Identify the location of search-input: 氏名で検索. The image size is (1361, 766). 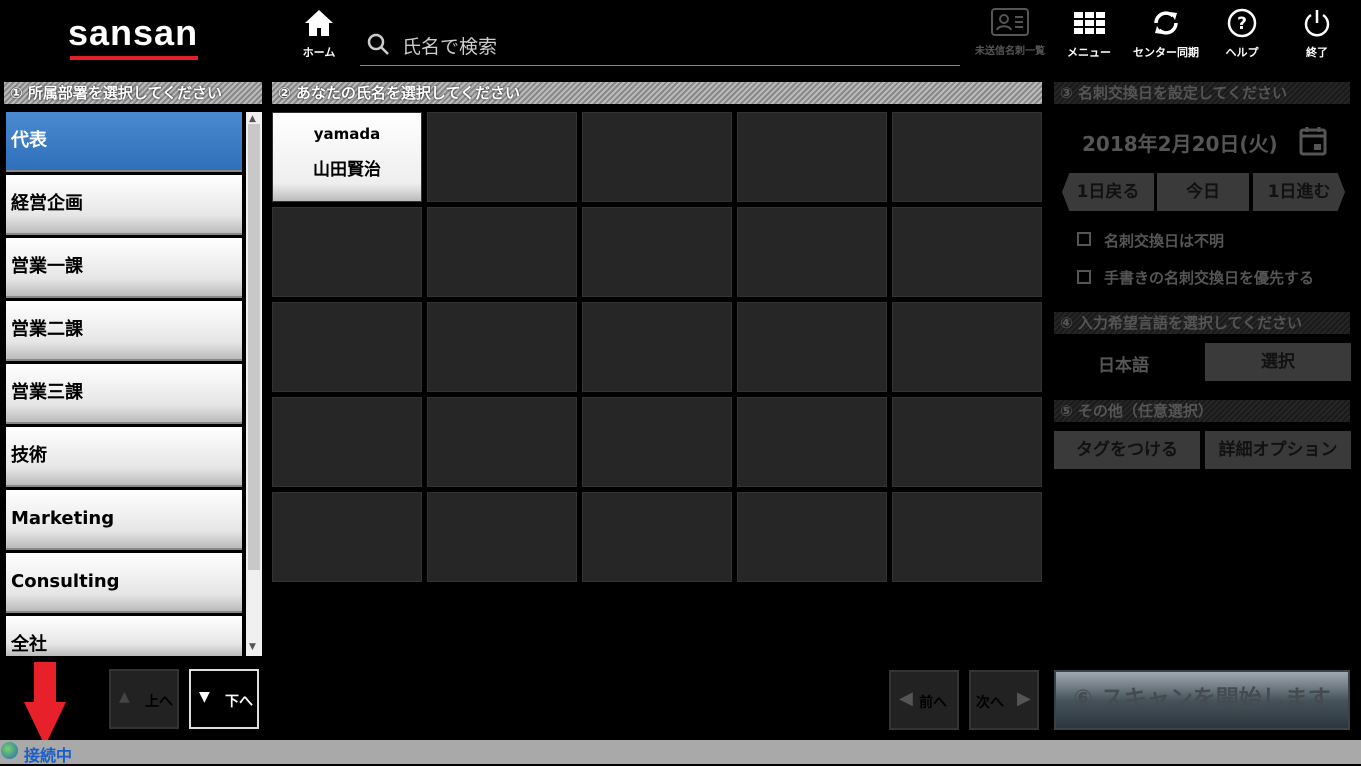
(660, 44).